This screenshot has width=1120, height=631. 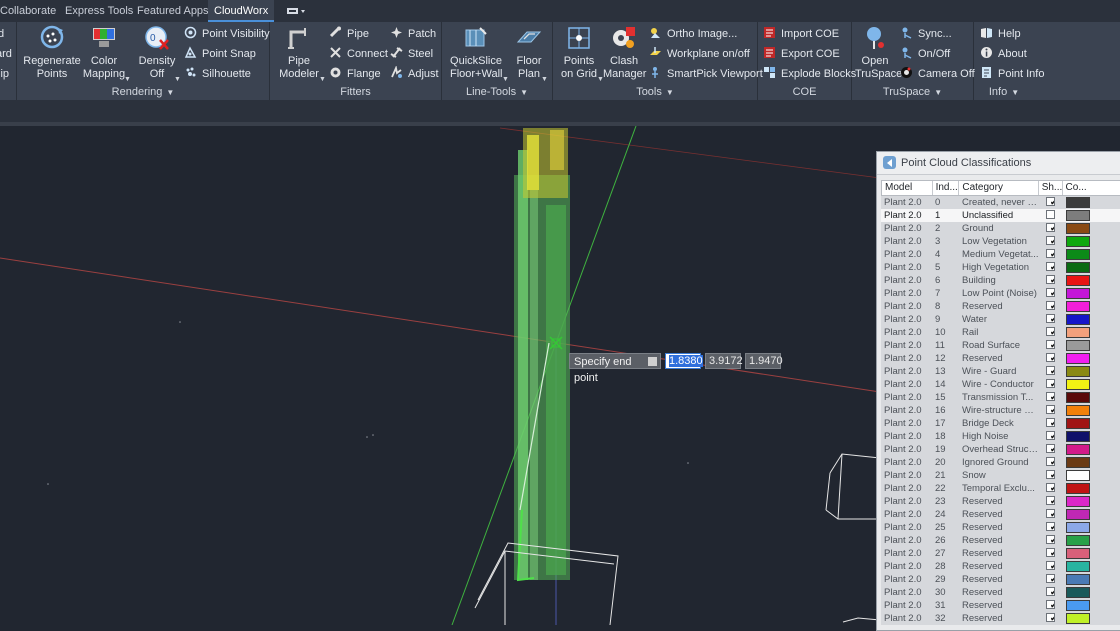 What do you see at coordinates (104, 52) in the screenshot?
I see `color-mapping-button: Color Mapping` at bounding box center [104, 52].